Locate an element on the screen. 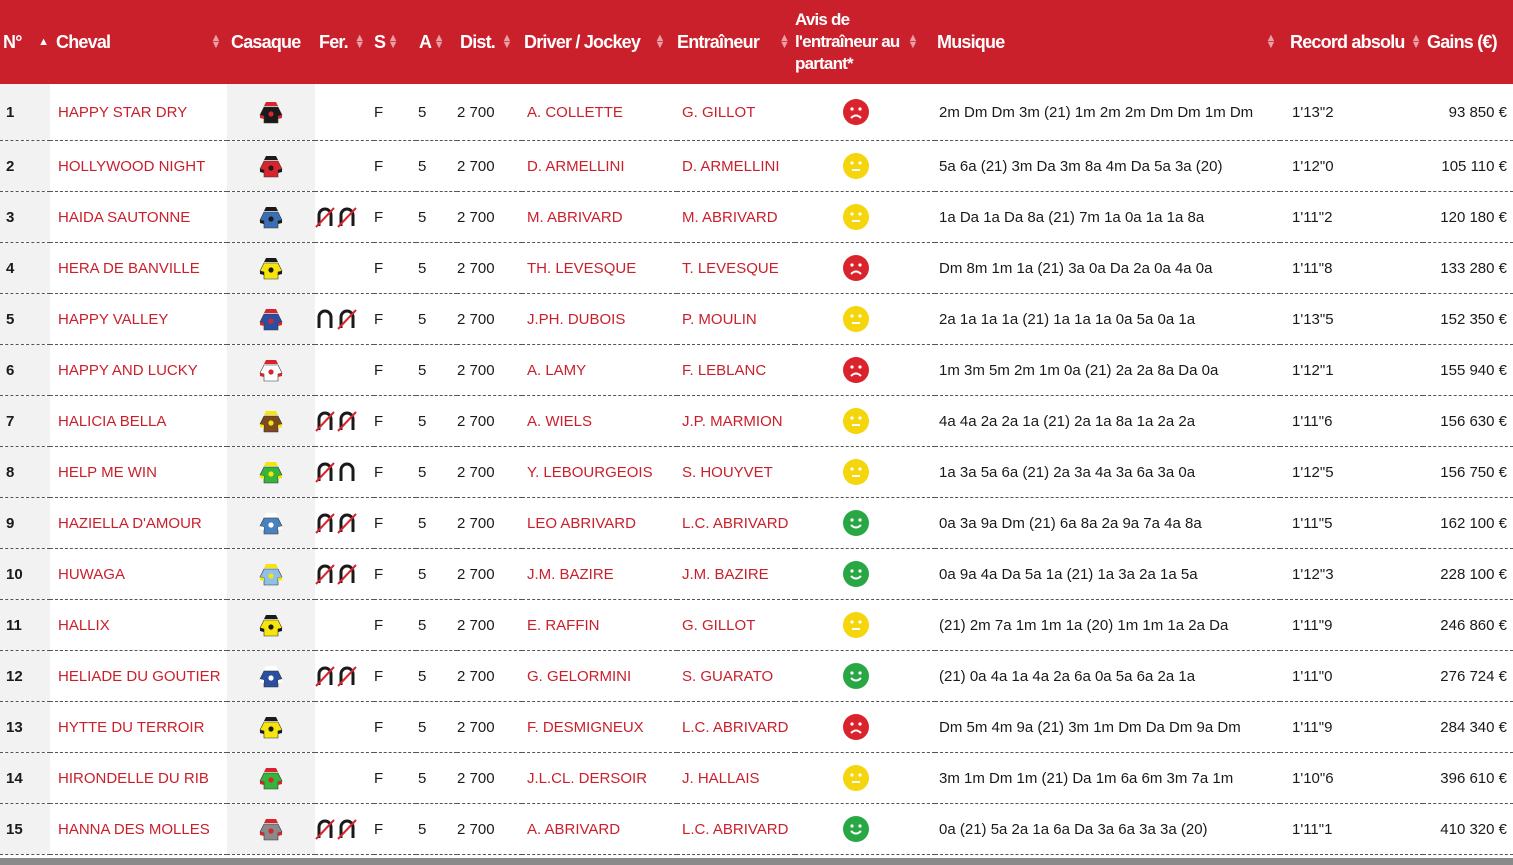 The image size is (1513, 865). musique-cell: 3m 1m Dm 1m (21) Da 1m 6a 6m 3m 7a 1m is located at coordinates (1107, 778).